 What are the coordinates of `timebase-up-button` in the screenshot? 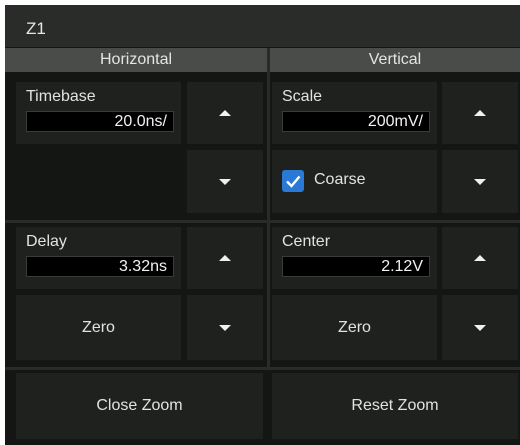 It's located at (225, 113).